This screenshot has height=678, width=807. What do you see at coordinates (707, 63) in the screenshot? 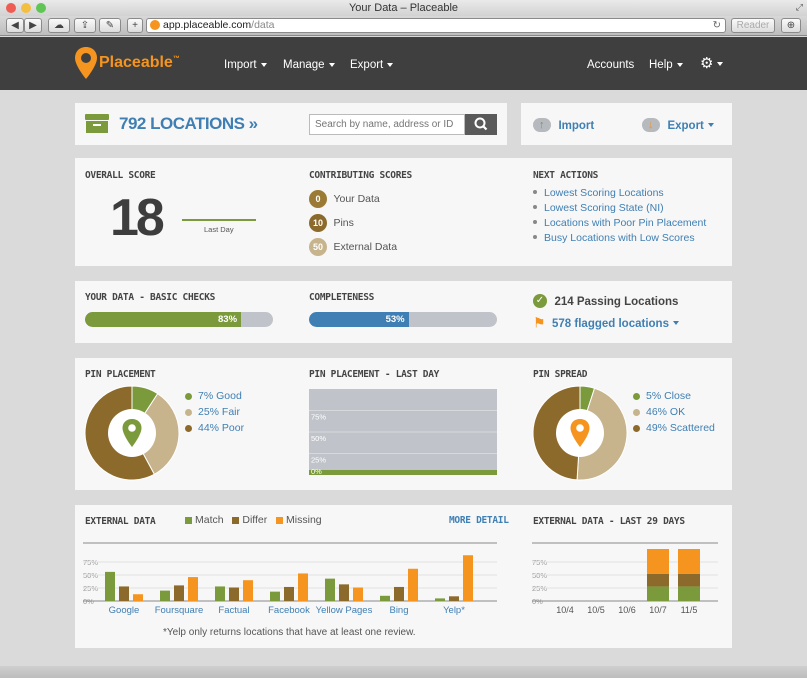
I see `gear-icon: ⚙` at bounding box center [707, 63].